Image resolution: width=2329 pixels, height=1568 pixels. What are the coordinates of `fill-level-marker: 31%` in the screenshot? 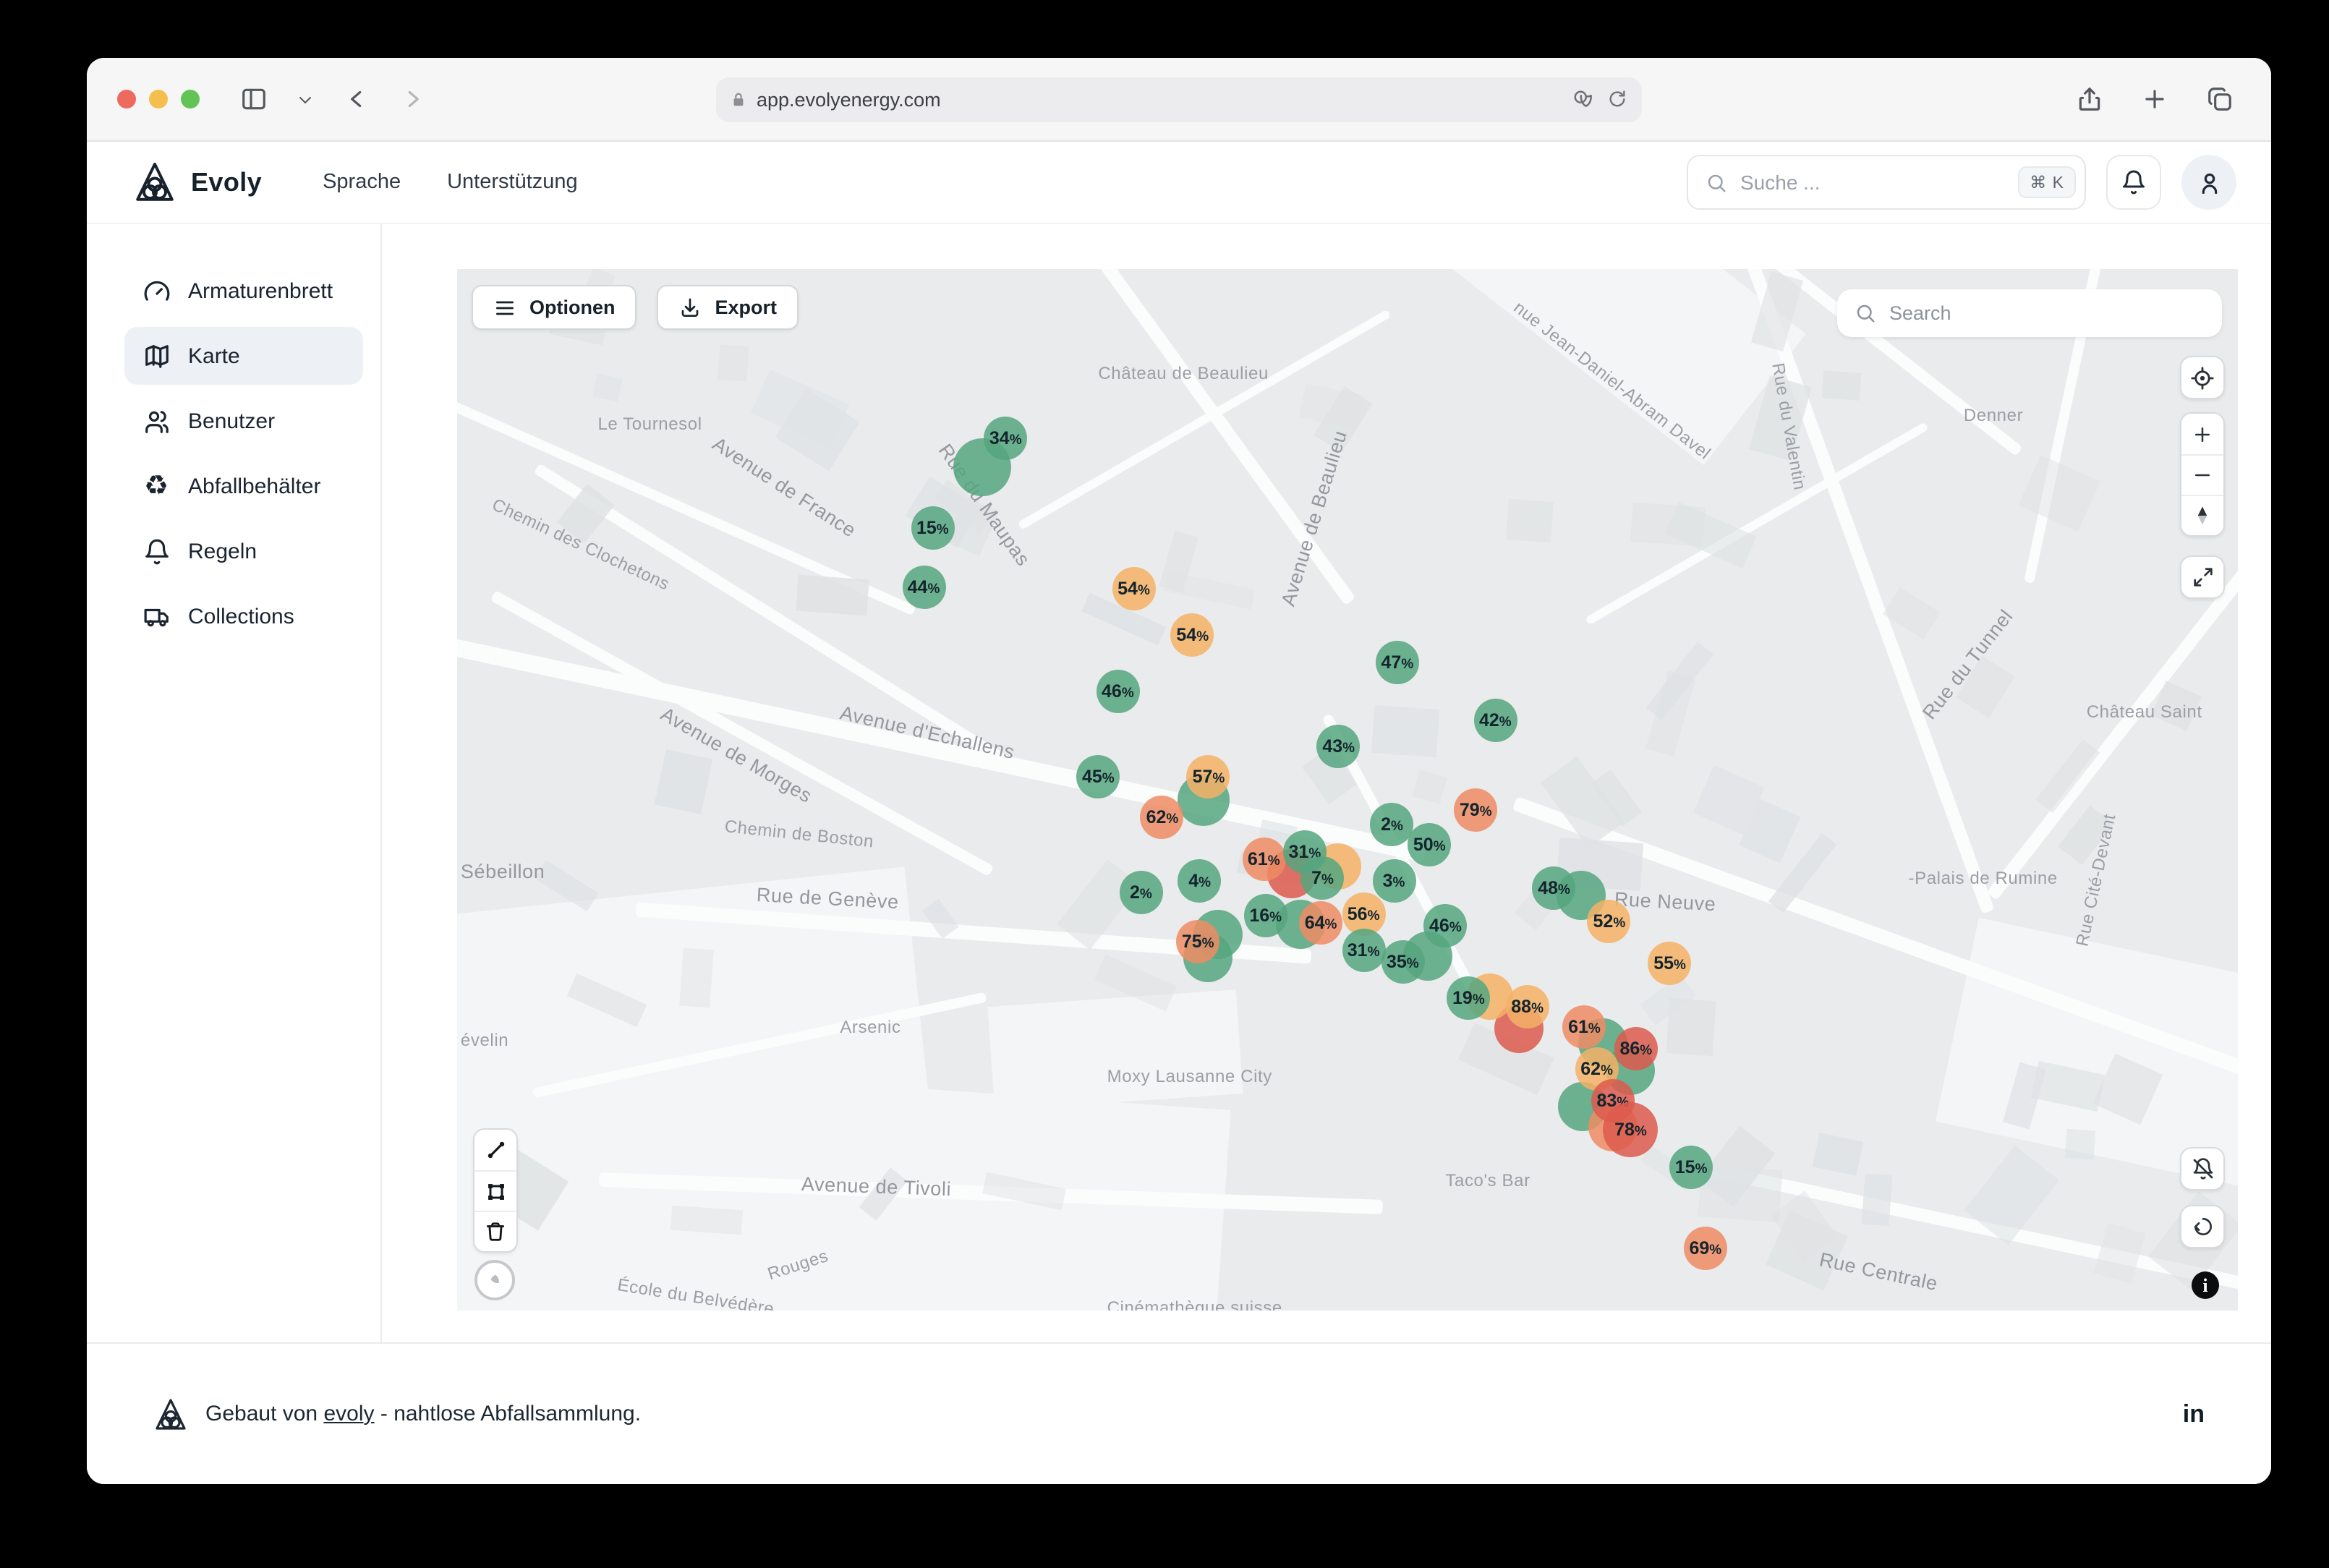 It's located at (1364, 950).